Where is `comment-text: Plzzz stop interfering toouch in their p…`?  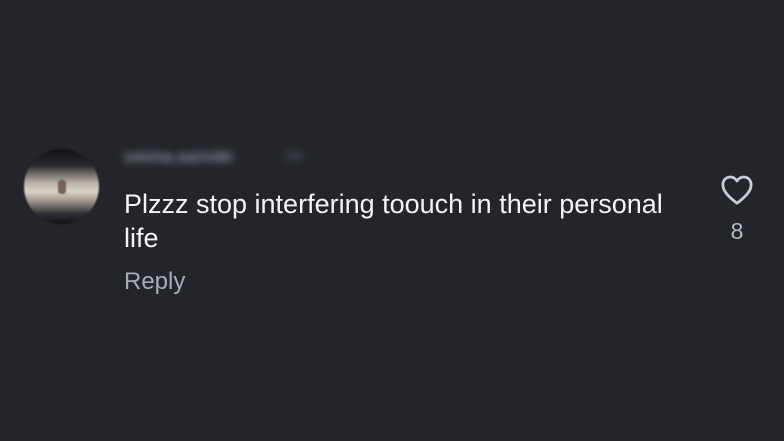 comment-text: Plzzz stop interfering toouch in their p… is located at coordinates (393, 221).